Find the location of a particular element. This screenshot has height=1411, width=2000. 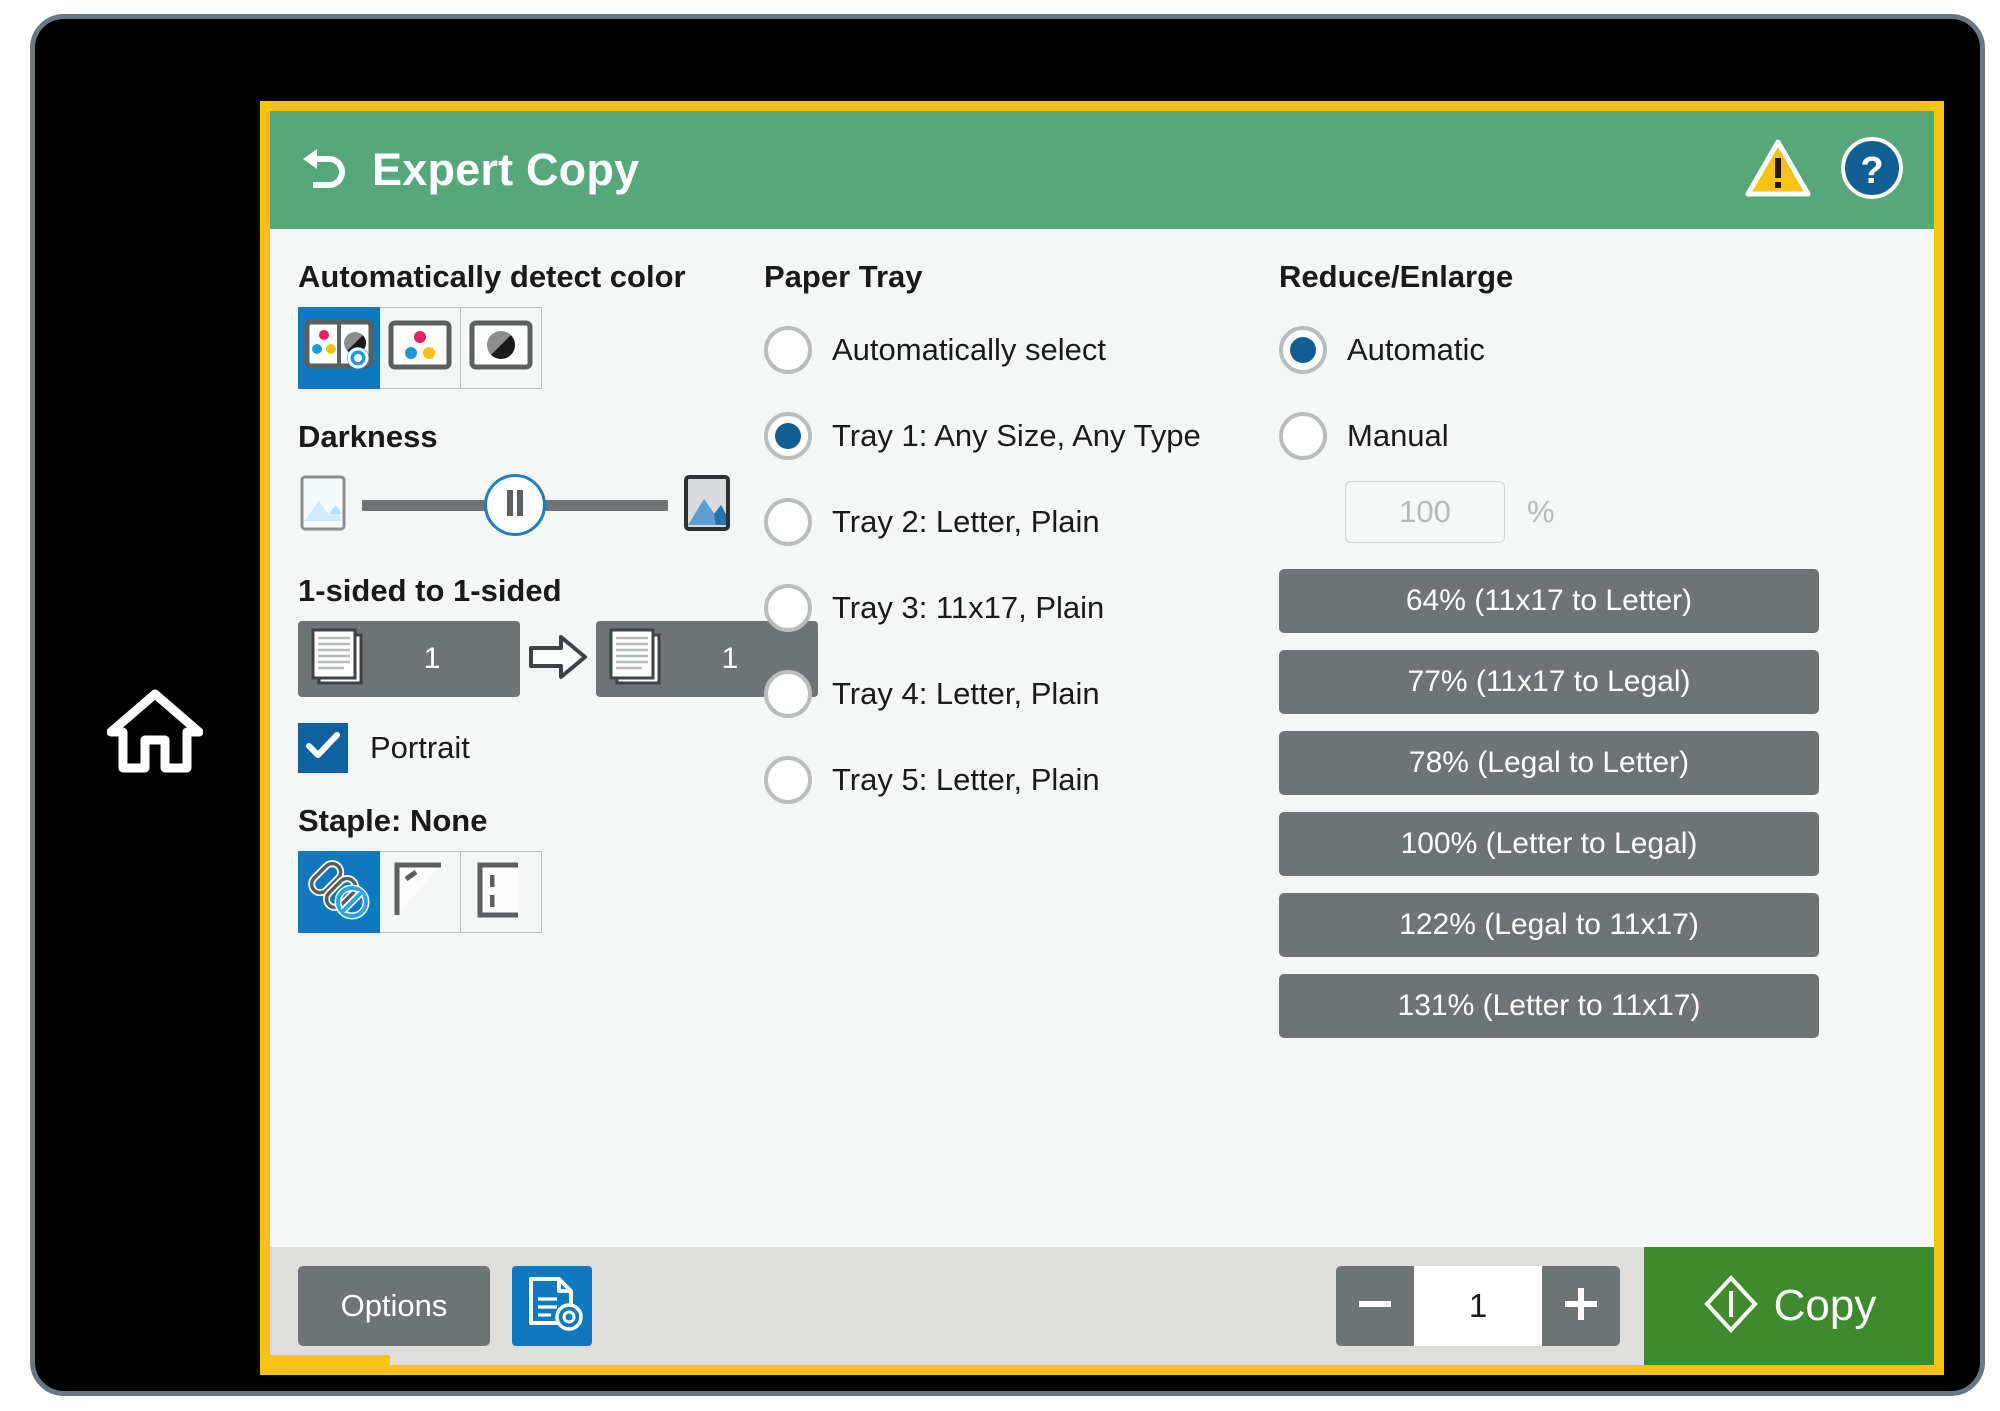

warning-triangle-icon is located at coordinates (1778, 170).